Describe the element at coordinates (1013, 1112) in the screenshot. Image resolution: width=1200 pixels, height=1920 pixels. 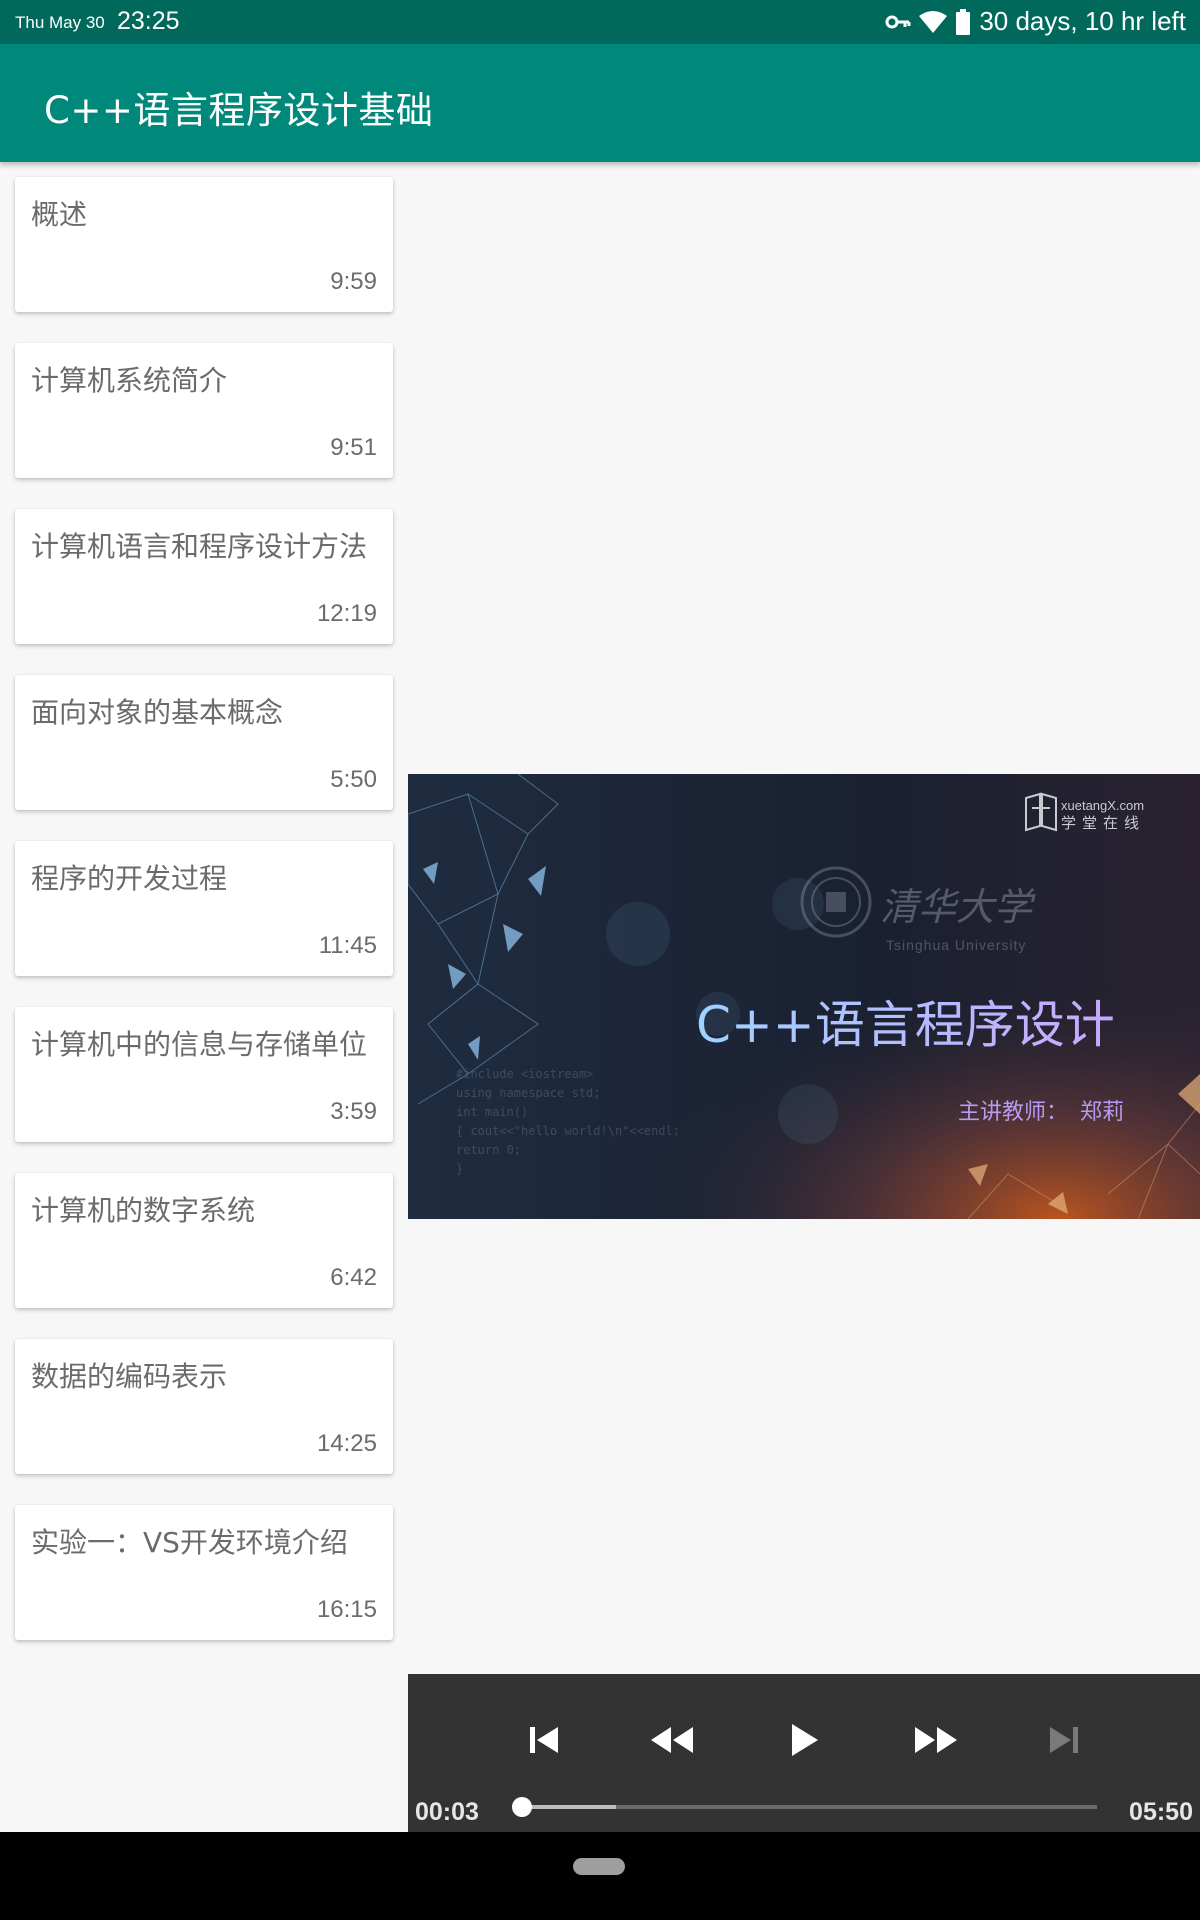
I see `teacher-label: 主讲教师：` at that location.